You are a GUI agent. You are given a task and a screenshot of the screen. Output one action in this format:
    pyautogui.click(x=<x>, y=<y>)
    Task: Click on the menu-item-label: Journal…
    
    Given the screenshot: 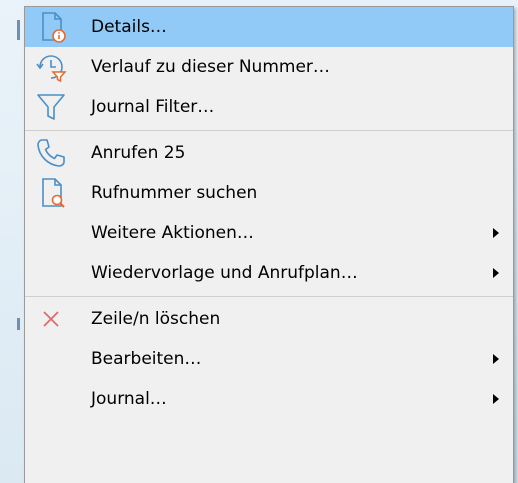 What is the action you would take?
    pyautogui.click(x=129, y=399)
    